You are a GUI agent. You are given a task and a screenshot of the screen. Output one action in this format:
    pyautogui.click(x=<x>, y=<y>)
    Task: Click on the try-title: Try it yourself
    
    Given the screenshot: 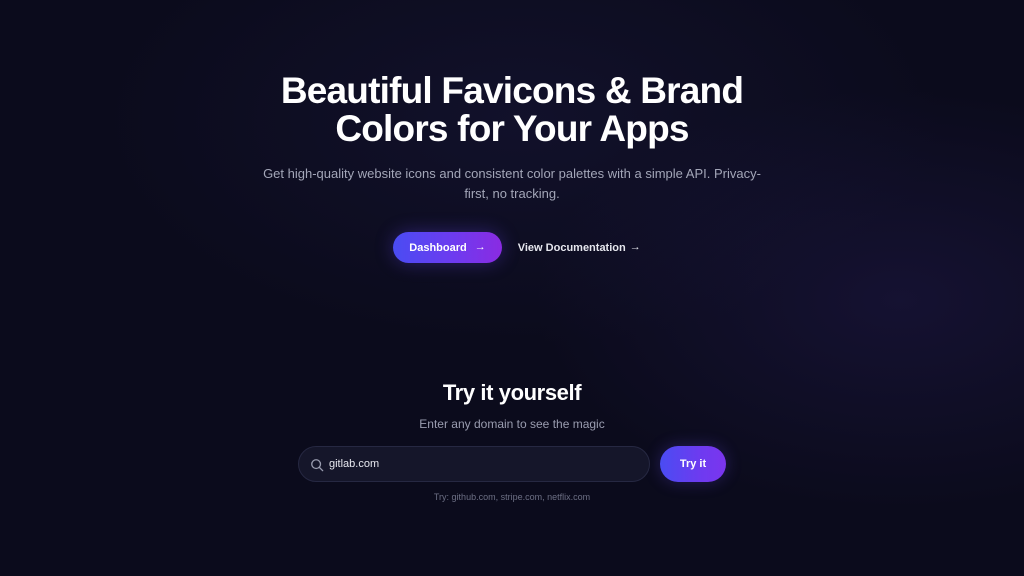 What is the action you would take?
    pyautogui.click(x=512, y=392)
    